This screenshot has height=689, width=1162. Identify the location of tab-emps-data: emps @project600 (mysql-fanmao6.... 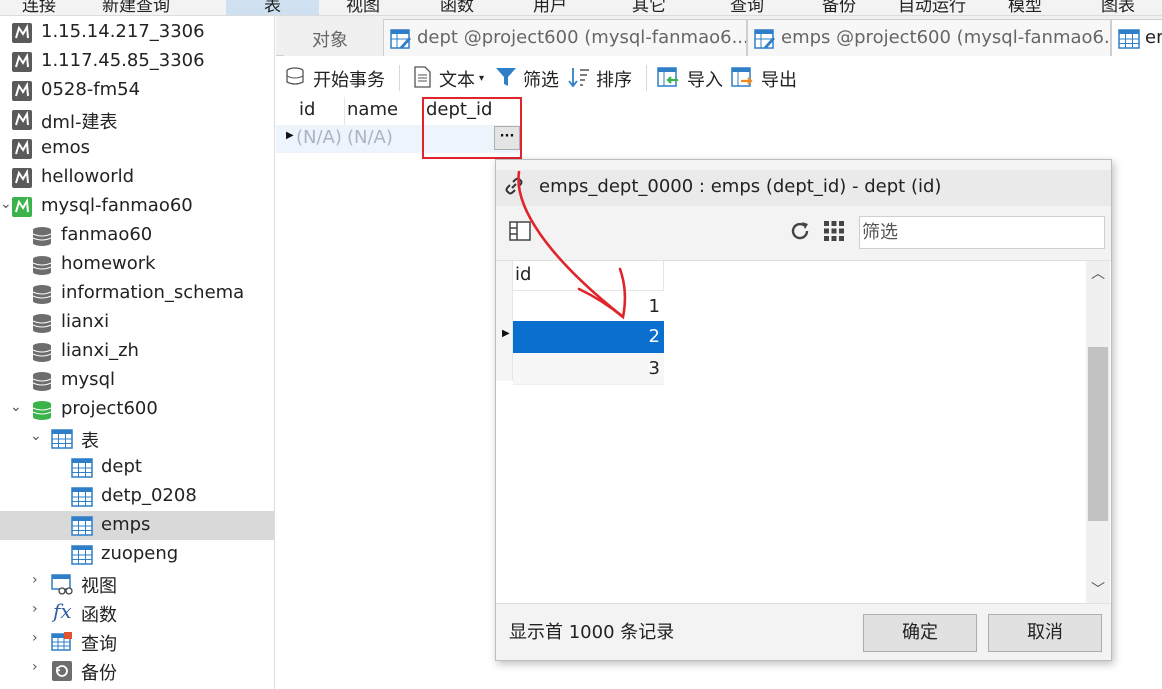
(929, 37).